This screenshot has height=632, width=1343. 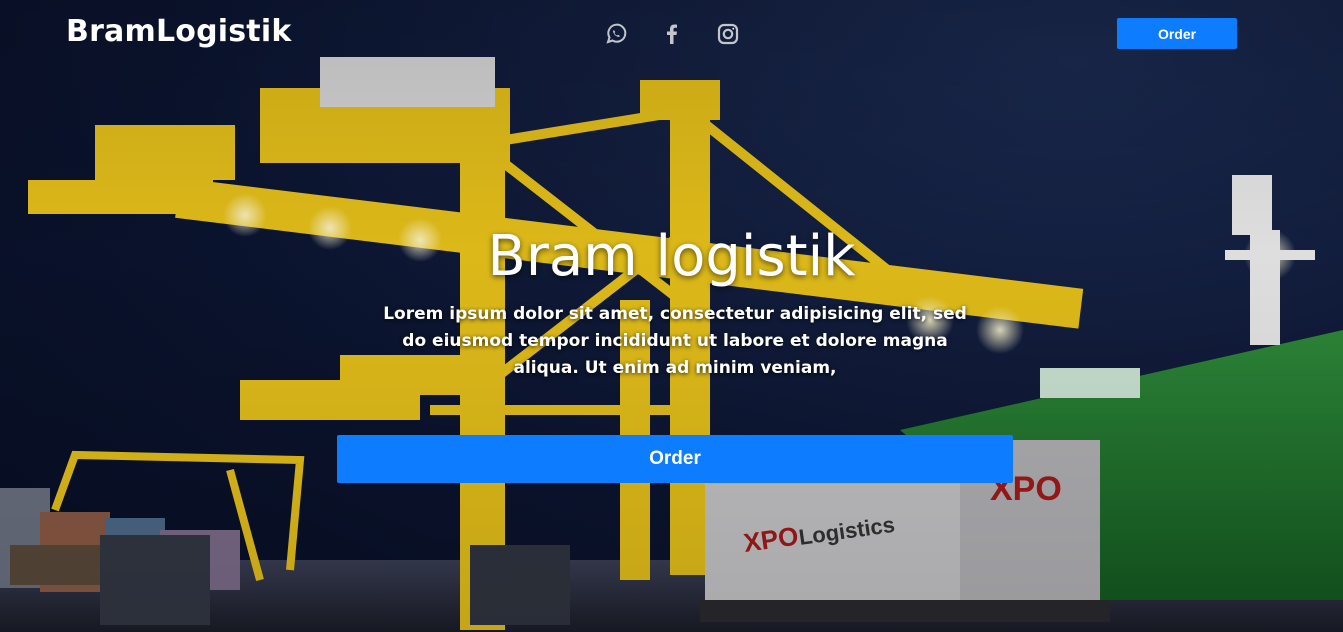 What do you see at coordinates (616, 34) in the screenshot?
I see `whatsapp-icon` at bounding box center [616, 34].